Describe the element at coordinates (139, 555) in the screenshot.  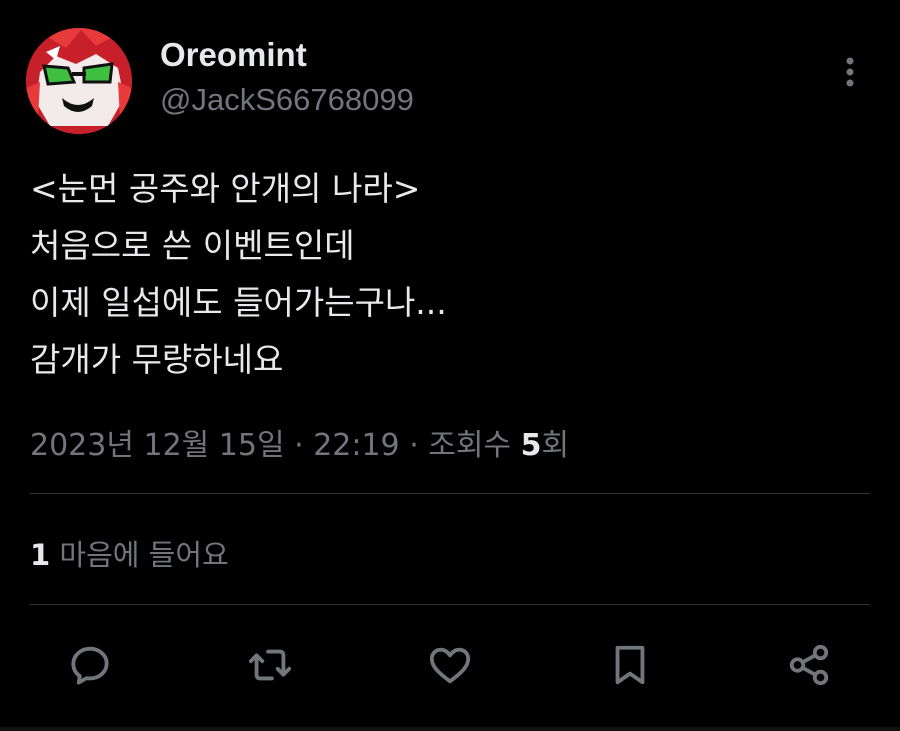
I see `likes-label: 마음에 들어요` at that location.